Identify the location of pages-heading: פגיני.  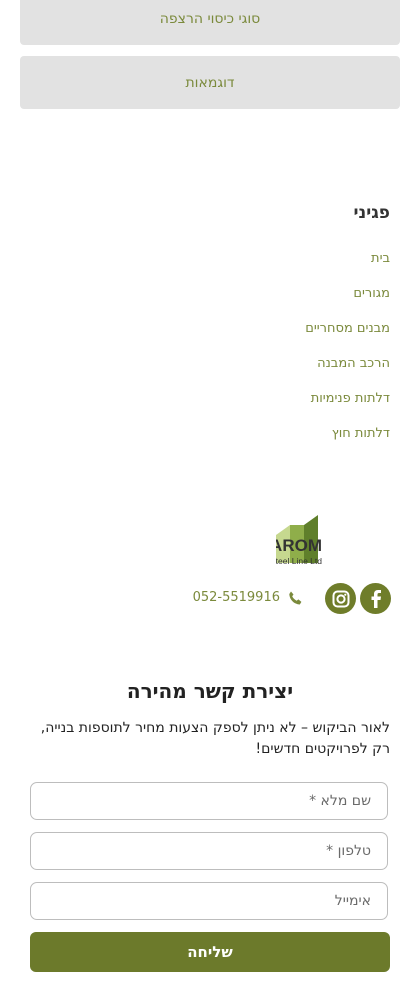
(372, 213).